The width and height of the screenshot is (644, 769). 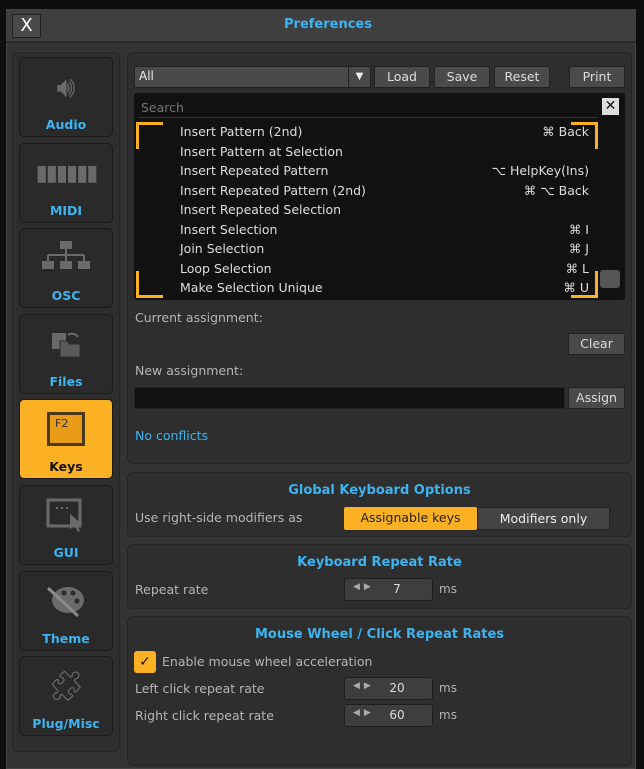 I want to click on scrollbar-thumb, so click(x=610, y=279).